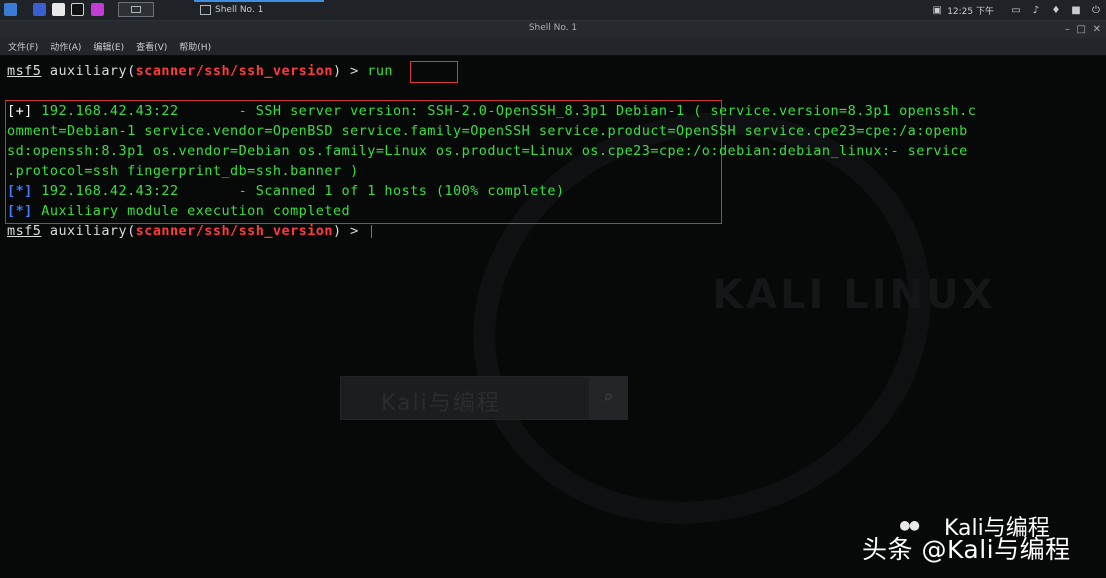 The height and width of the screenshot is (578, 1106). Describe the element at coordinates (553, 46) in the screenshot. I see `menu-bar: 文件(F) 动作(A) 编辑(E) 查看(V) 帮助(H)` at that location.